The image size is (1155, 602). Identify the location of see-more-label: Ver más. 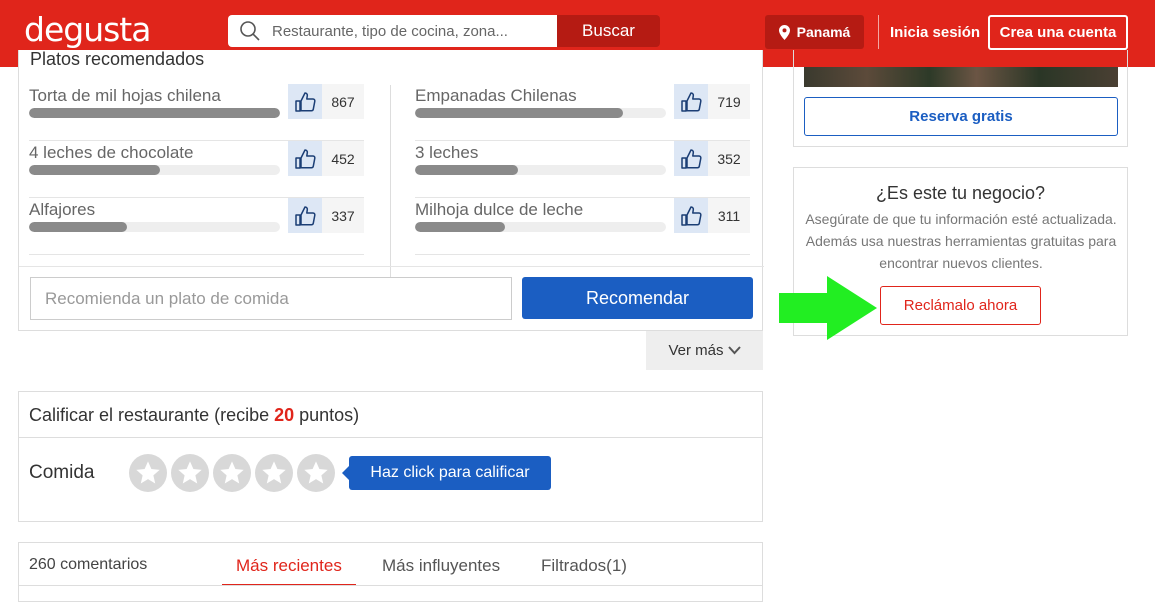
(696, 350).